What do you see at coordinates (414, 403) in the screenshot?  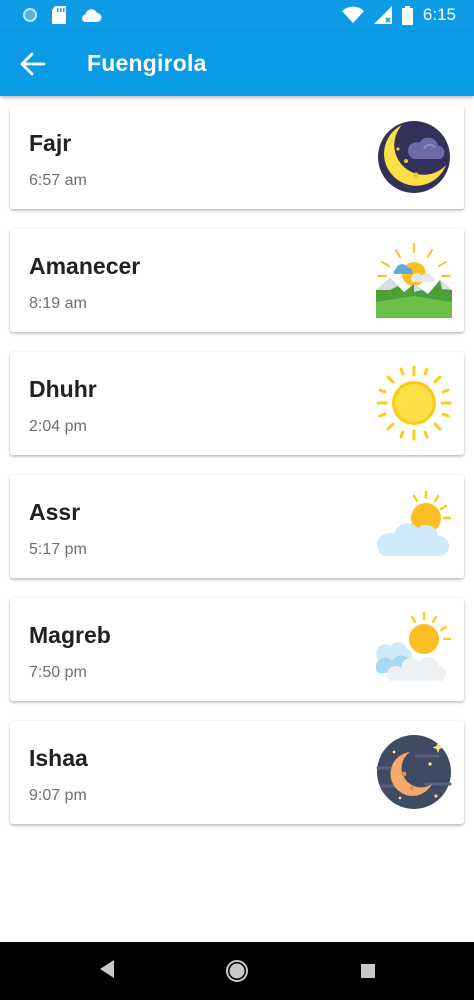 I see `sun-icon` at bounding box center [414, 403].